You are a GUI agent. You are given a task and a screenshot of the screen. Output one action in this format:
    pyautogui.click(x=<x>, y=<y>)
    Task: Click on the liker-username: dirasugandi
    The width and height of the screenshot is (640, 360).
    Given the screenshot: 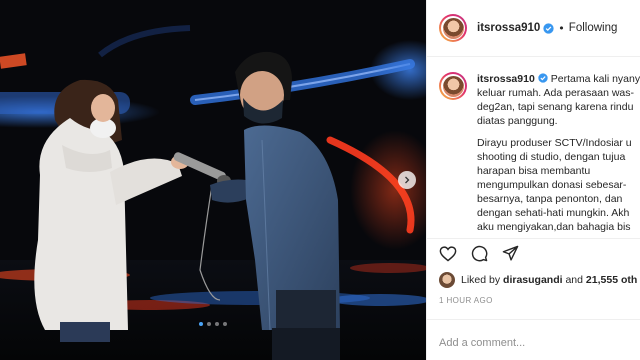 What is the action you would take?
    pyautogui.click(x=533, y=280)
    